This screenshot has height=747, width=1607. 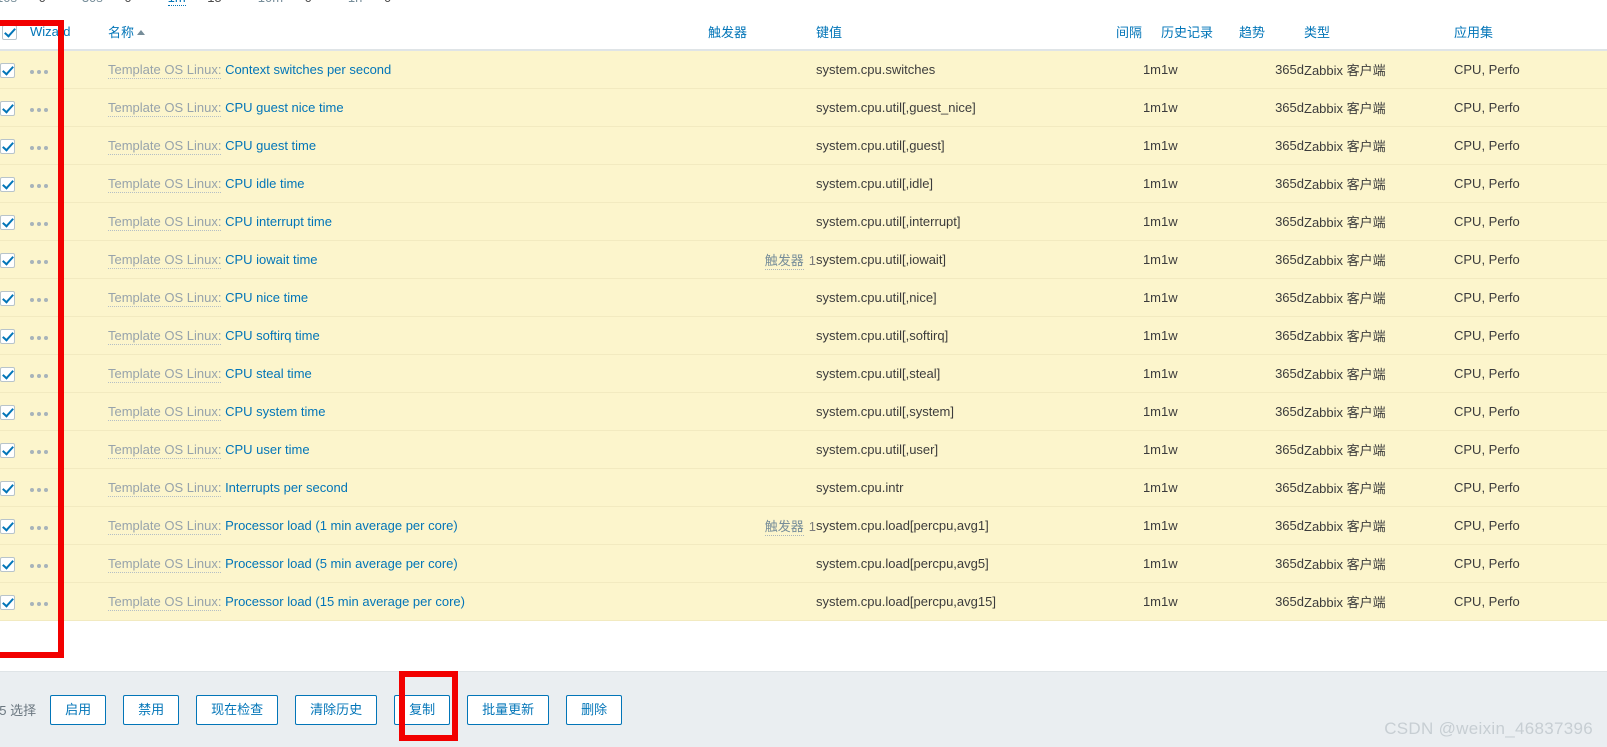 I want to click on item-name-link: CPU system time, so click(x=273, y=411).